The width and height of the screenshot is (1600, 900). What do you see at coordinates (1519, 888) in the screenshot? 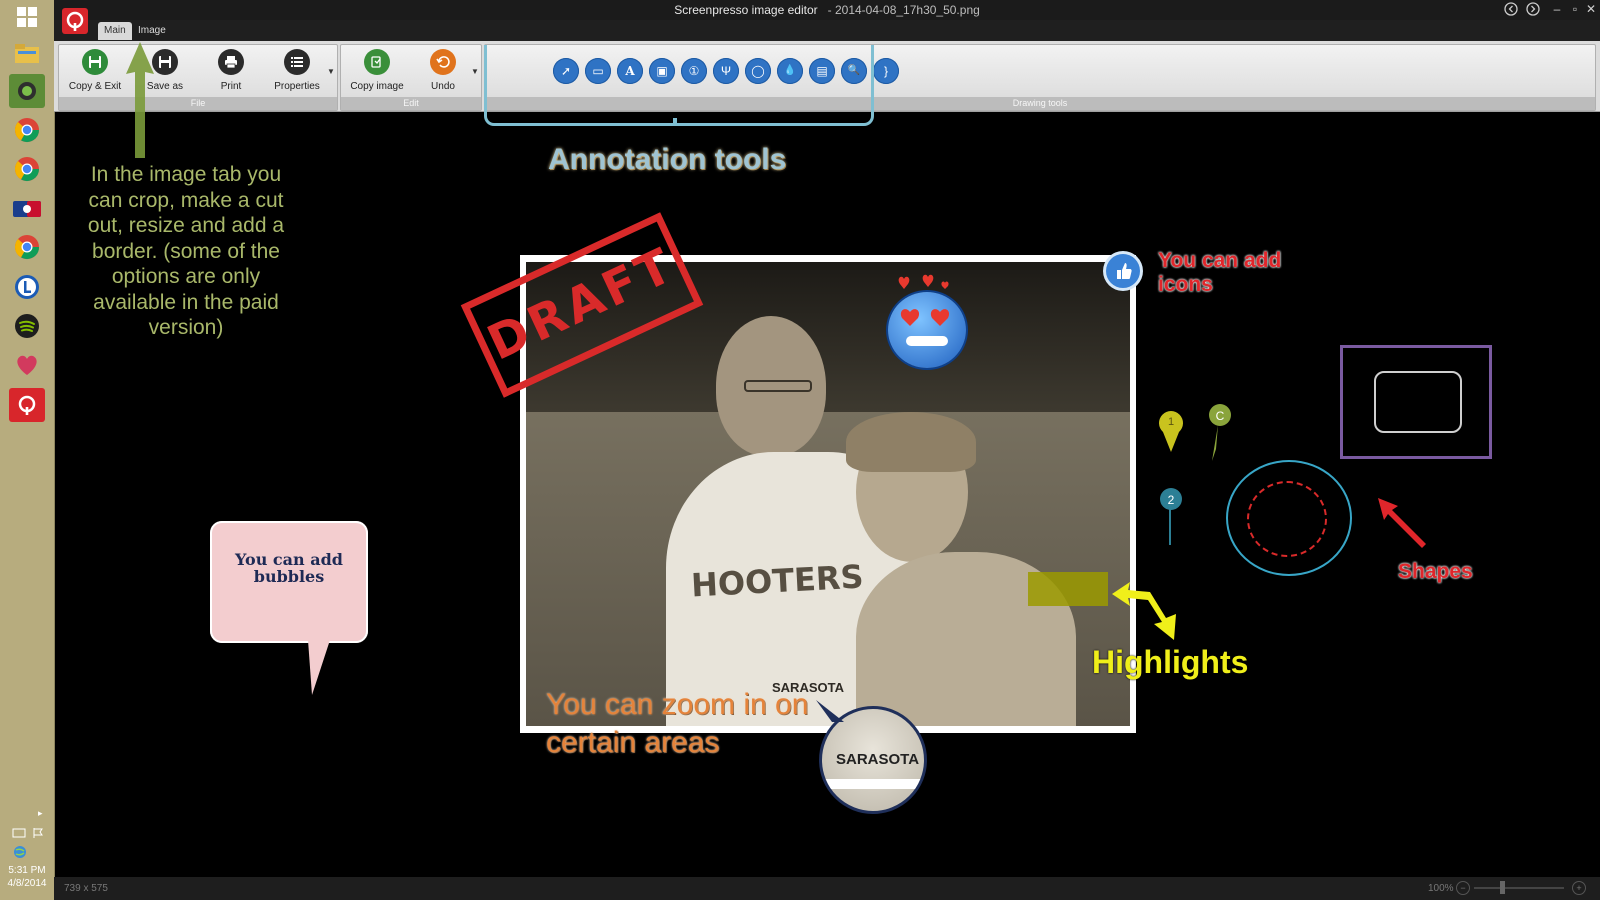
I see `zoom-slider-track` at bounding box center [1519, 888].